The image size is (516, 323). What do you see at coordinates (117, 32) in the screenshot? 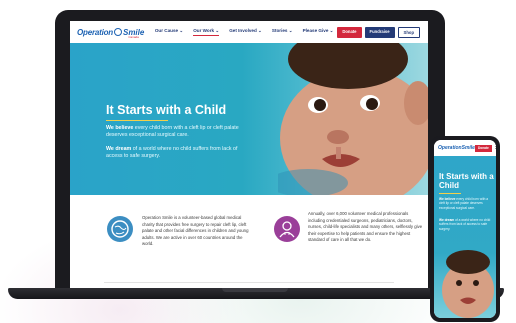
I see `smile-logo-icon` at bounding box center [117, 32].